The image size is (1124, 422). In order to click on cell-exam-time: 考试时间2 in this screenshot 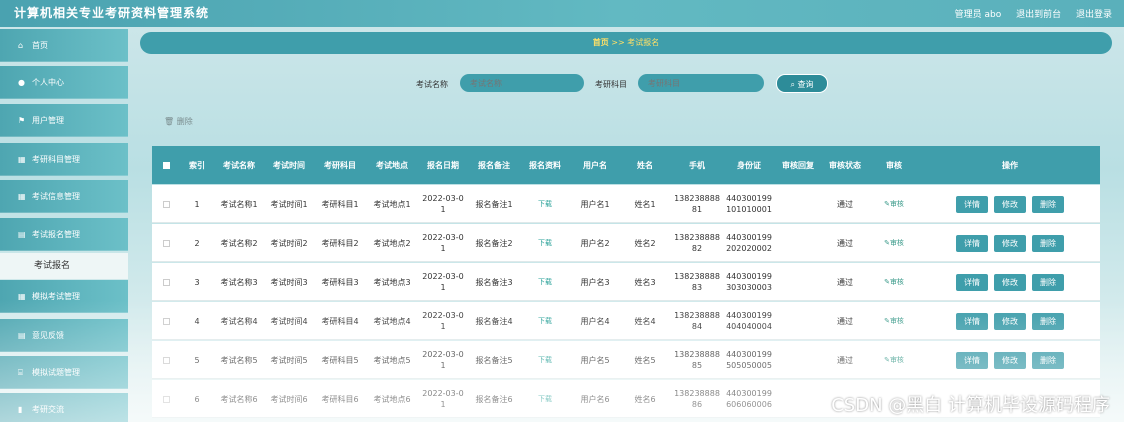, I will do `click(289, 243)`.